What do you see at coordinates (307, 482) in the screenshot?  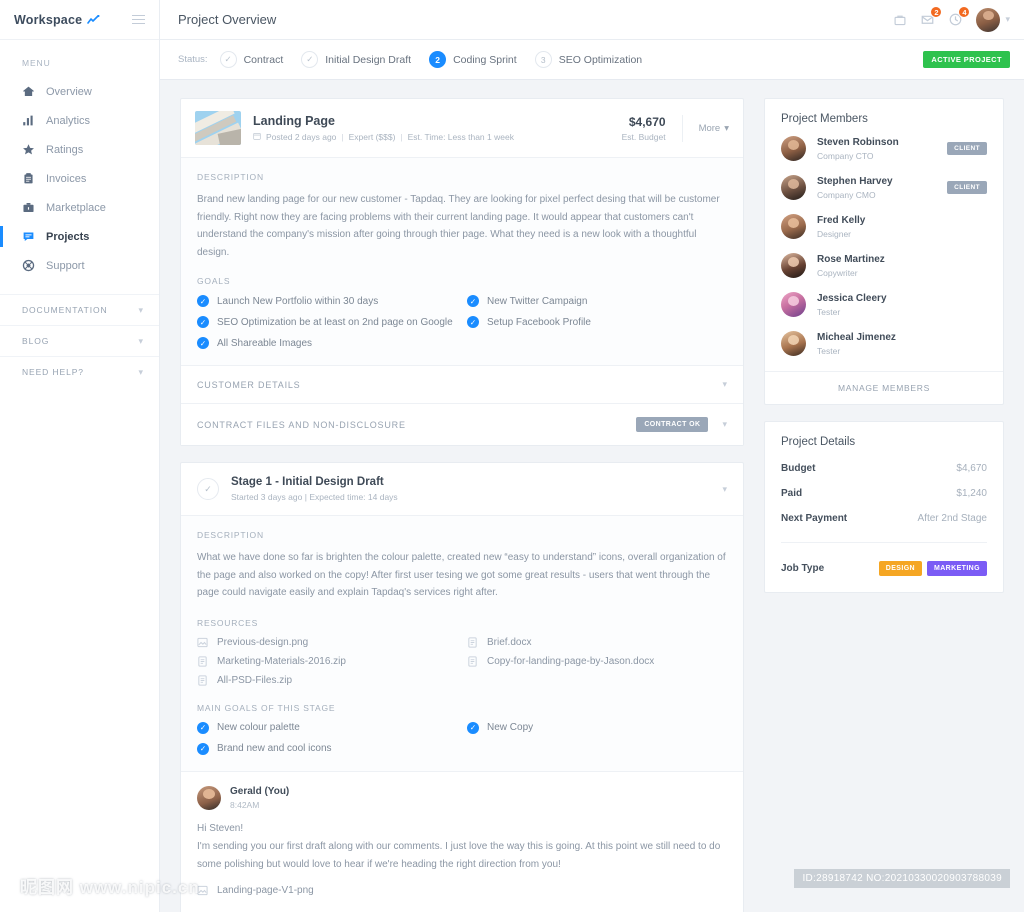 I see `stage-title: Stage 1 - Initial Design Draft` at bounding box center [307, 482].